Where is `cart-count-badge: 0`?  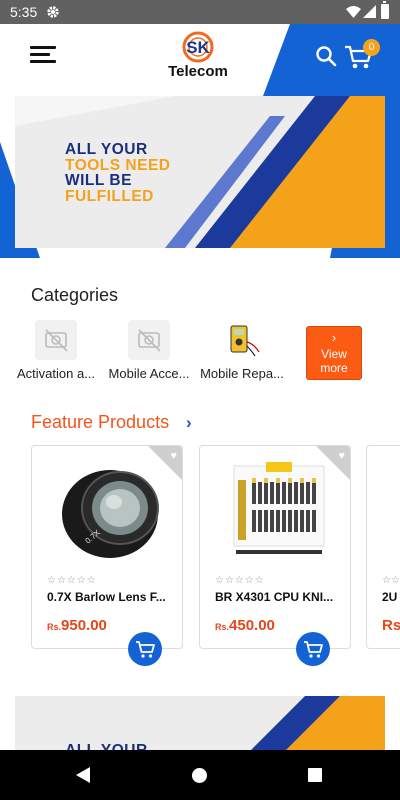
cart-count-badge: 0 is located at coordinates (371, 47).